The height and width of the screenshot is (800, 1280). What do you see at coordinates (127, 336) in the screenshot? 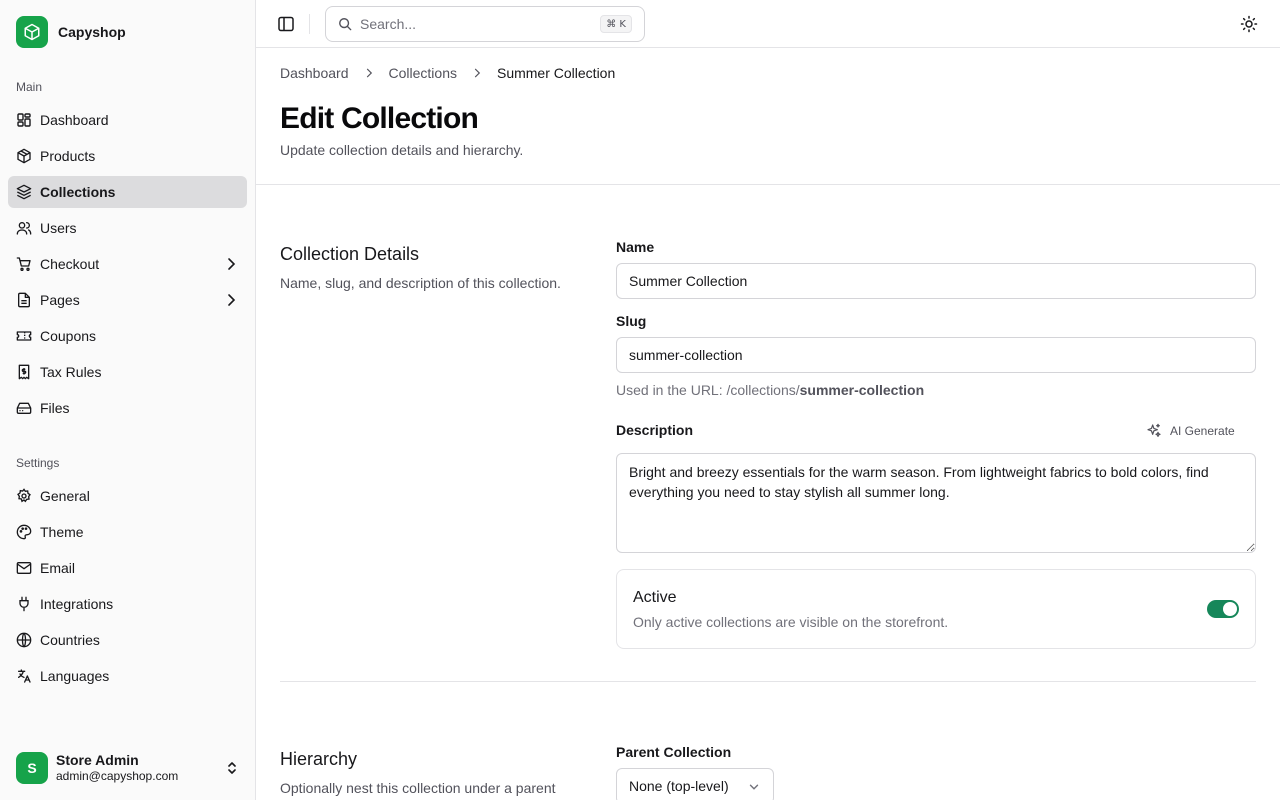
I see `sidebar-item-coupons: Coupons` at bounding box center [127, 336].